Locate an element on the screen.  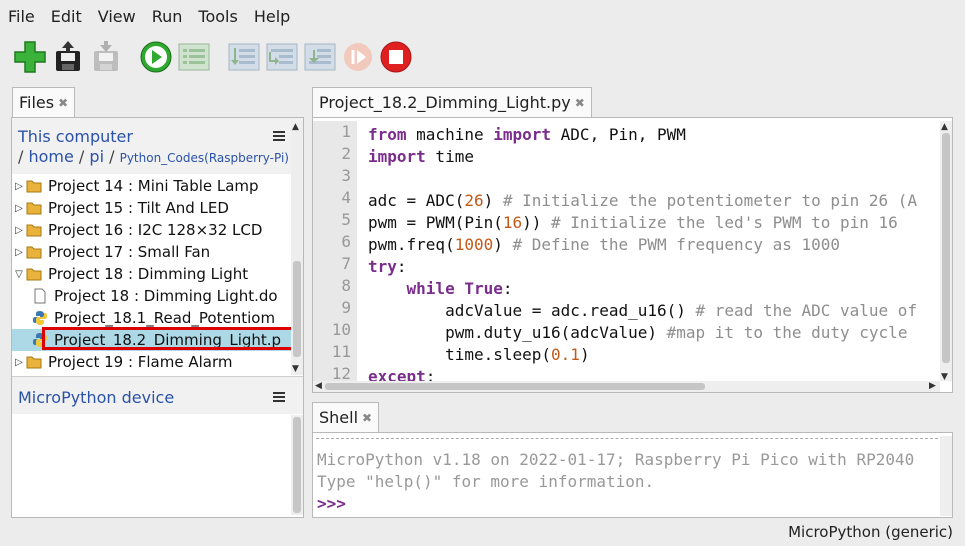
menu-view: View is located at coordinates (117, 16).